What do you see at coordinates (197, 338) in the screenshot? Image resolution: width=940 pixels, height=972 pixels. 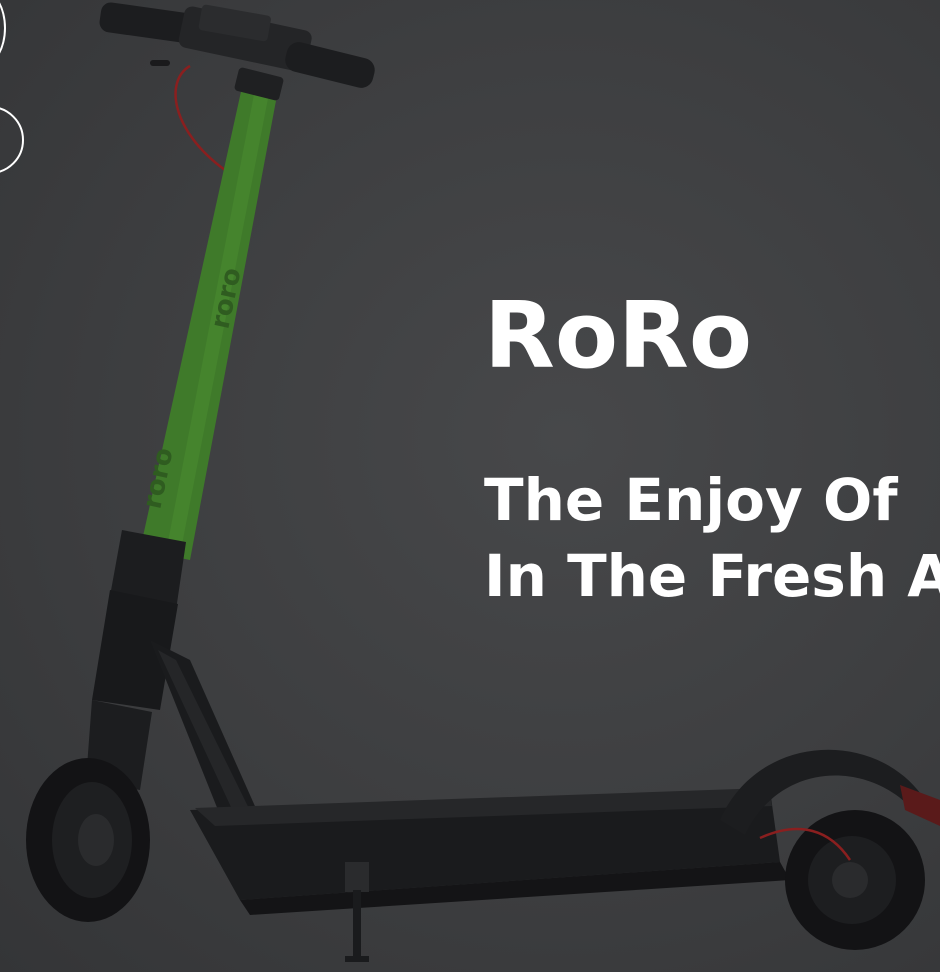 I see `stem: roro roro` at bounding box center [197, 338].